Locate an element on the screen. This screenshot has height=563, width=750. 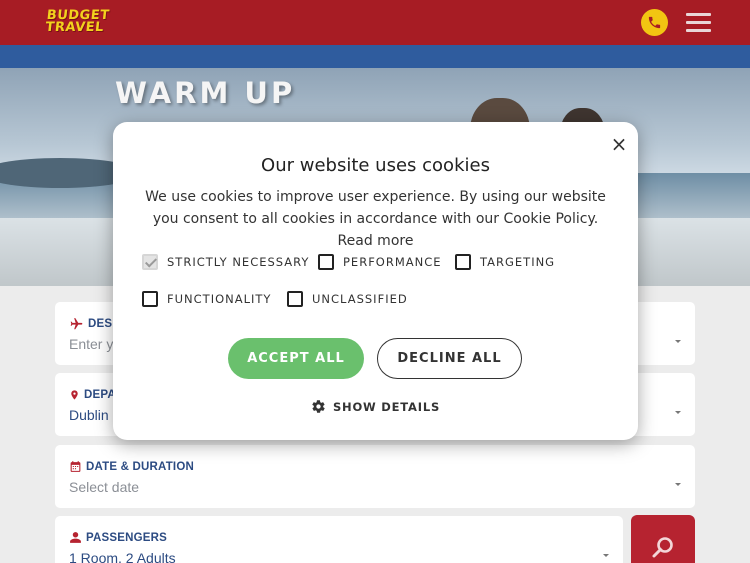
checkbox-performance: PERFORMANCE is located at coordinates (380, 262).